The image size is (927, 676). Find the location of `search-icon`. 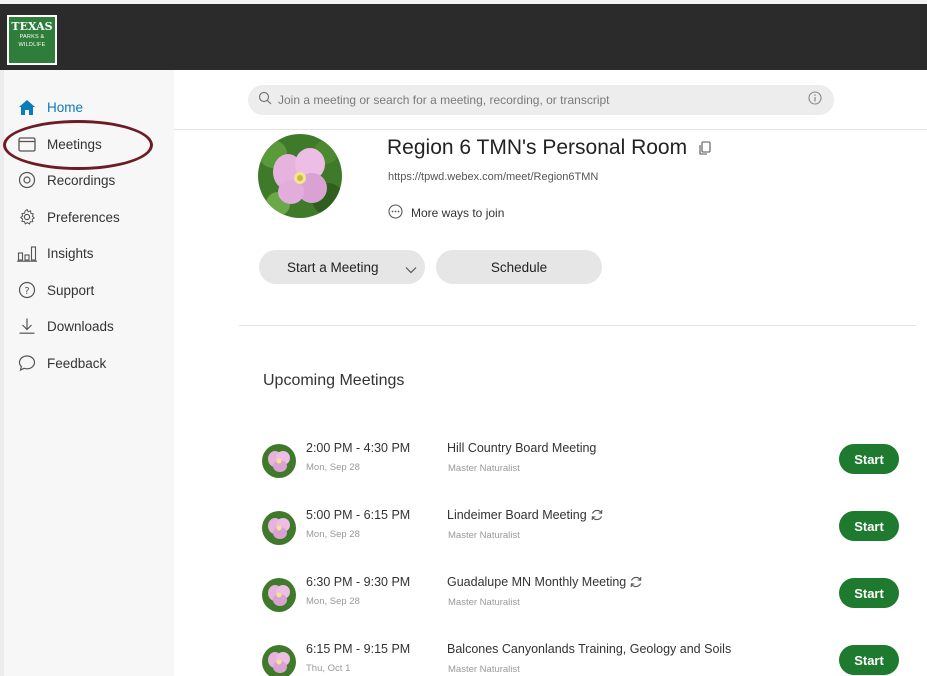

search-icon is located at coordinates (265, 100).